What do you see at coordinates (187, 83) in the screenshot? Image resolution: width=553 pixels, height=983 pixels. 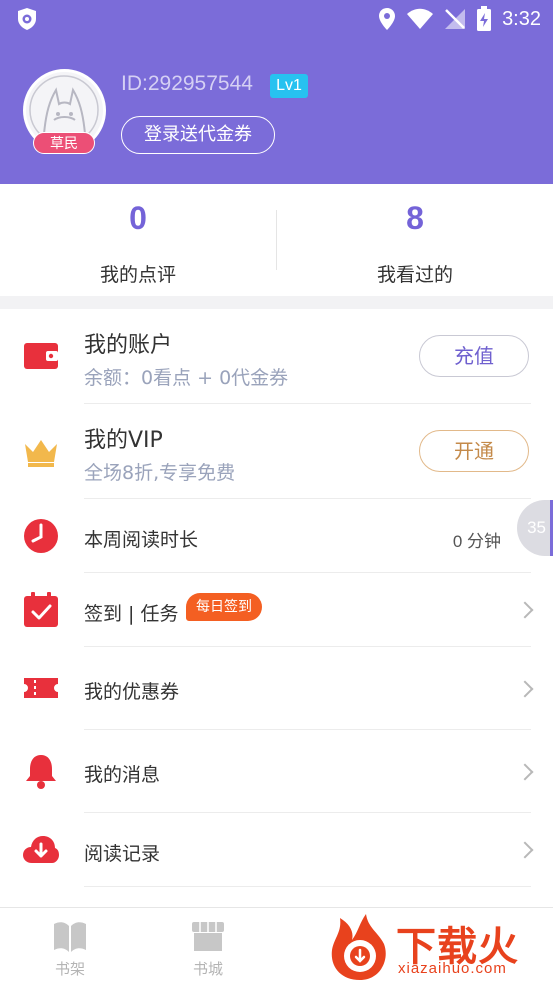 I see `user-id: ID:292957544` at bounding box center [187, 83].